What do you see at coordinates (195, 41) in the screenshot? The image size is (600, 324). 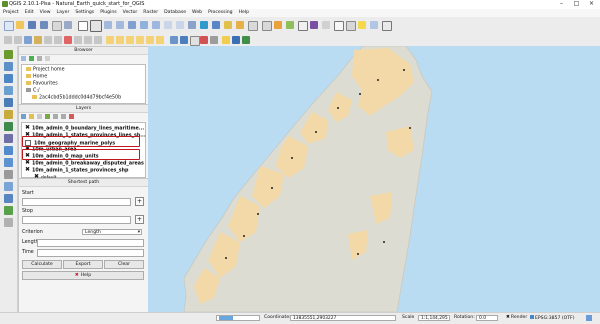 I see `plugin-icon` at bounding box center [195, 41].